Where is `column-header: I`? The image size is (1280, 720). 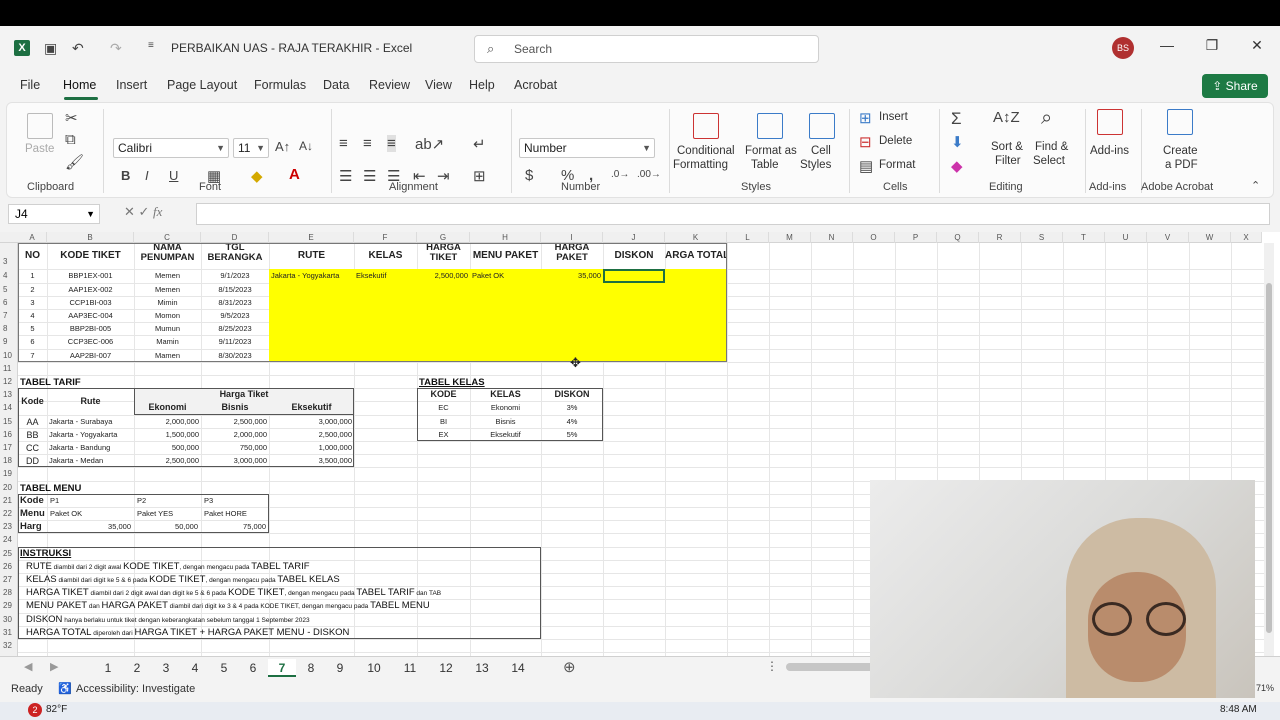 column-header: I is located at coordinates (572, 237).